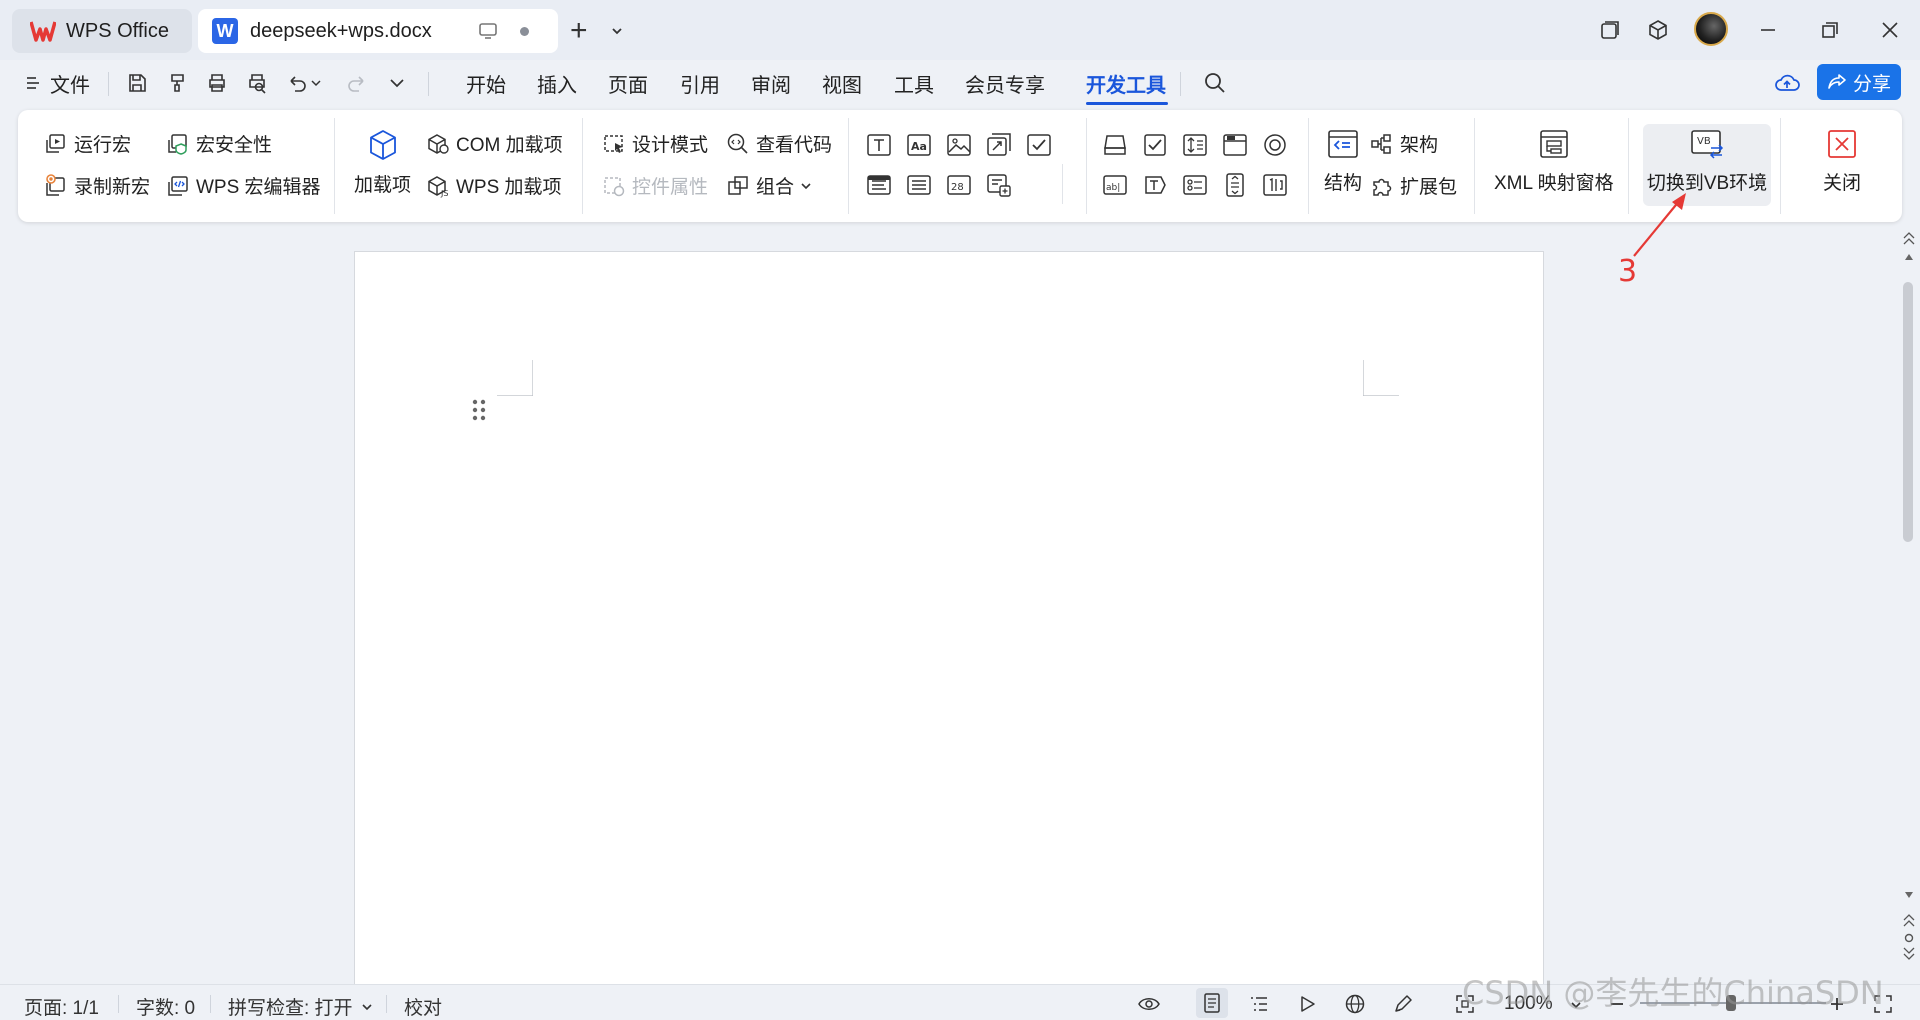 The height and width of the screenshot is (1020, 1920). I want to click on combo-box-control-icon, so click(879, 185).